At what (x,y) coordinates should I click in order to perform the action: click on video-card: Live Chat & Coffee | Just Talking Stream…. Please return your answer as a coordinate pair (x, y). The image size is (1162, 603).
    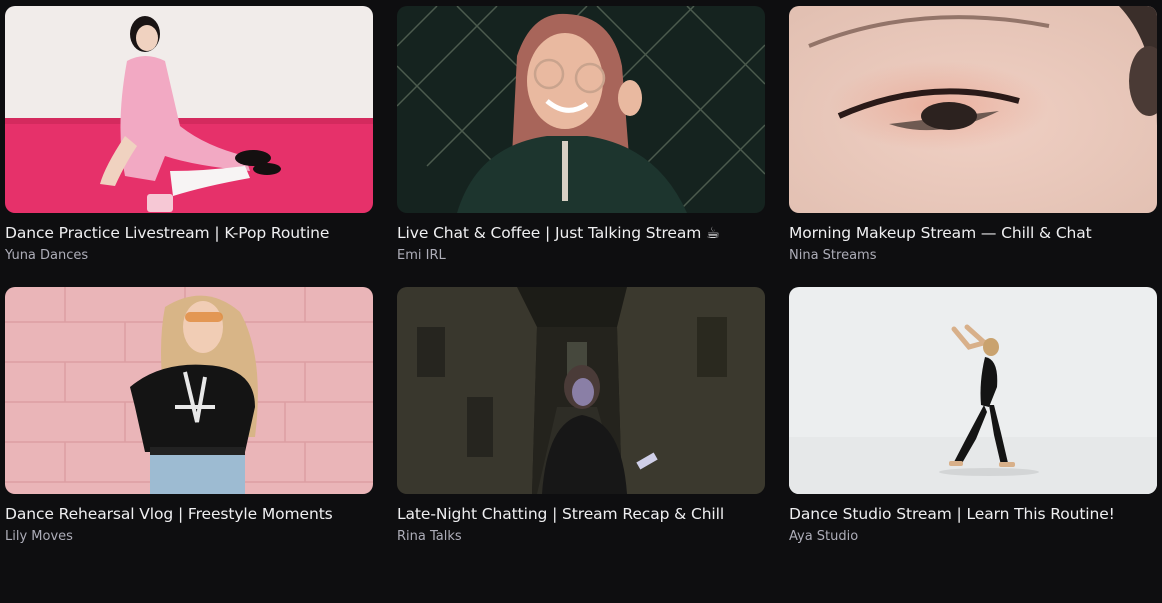
    Looking at the image, I should click on (581, 135).